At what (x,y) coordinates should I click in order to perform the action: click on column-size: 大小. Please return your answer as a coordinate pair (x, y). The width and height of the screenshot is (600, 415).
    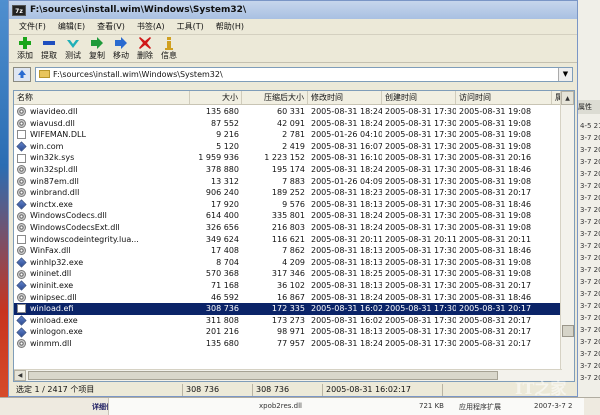
    Looking at the image, I should click on (216, 97).